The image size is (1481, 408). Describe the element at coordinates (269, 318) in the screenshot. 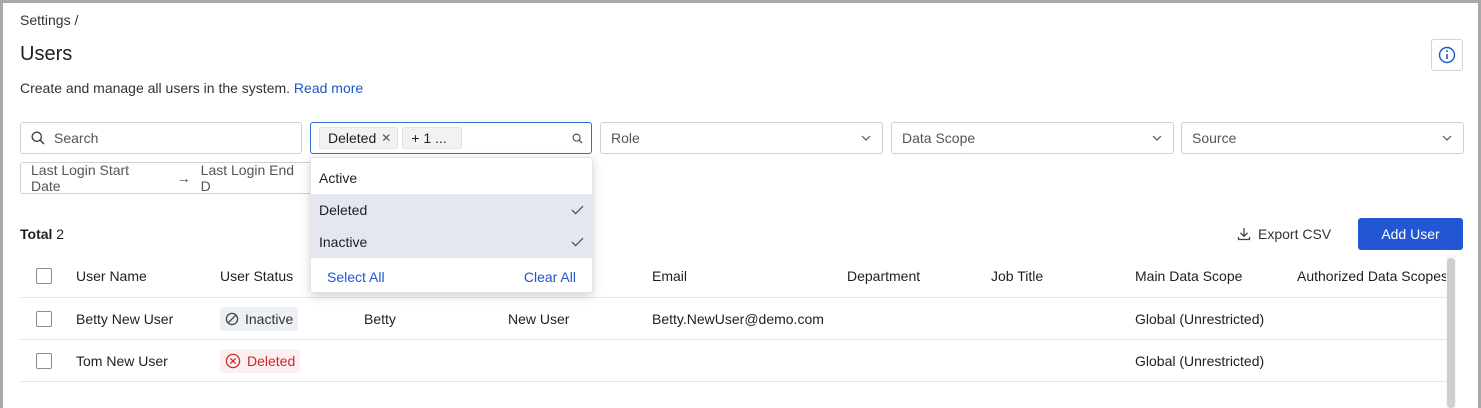

I see `status-badge-label: Inactive` at that location.